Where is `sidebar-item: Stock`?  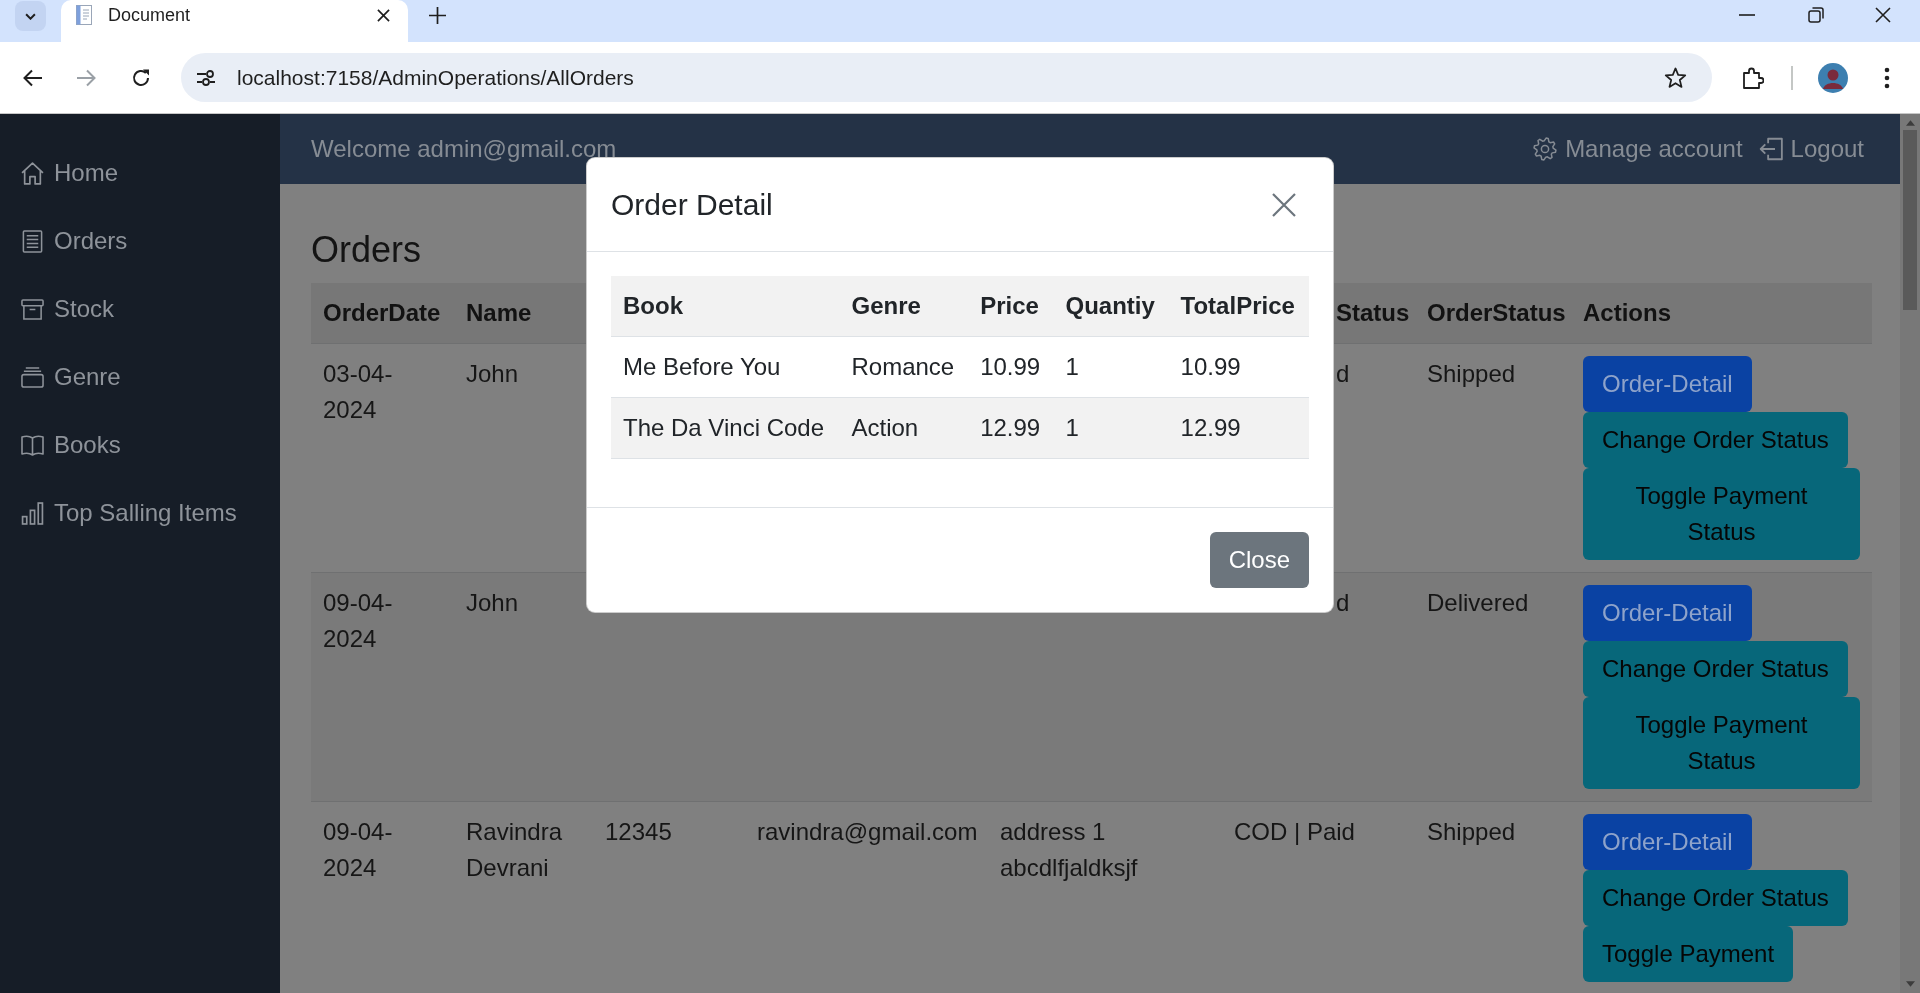 sidebar-item: Stock is located at coordinates (140, 309).